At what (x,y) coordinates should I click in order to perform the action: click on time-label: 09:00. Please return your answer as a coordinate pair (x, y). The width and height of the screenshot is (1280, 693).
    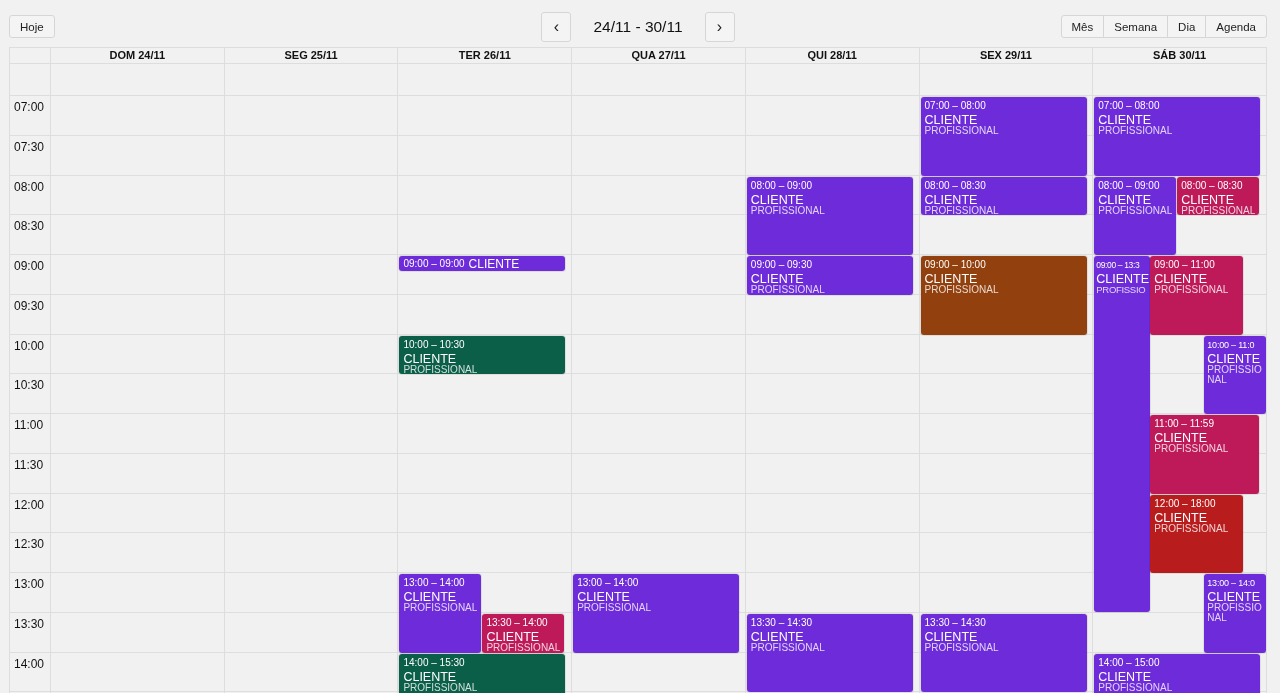
    Looking at the image, I should click on (29, 266).